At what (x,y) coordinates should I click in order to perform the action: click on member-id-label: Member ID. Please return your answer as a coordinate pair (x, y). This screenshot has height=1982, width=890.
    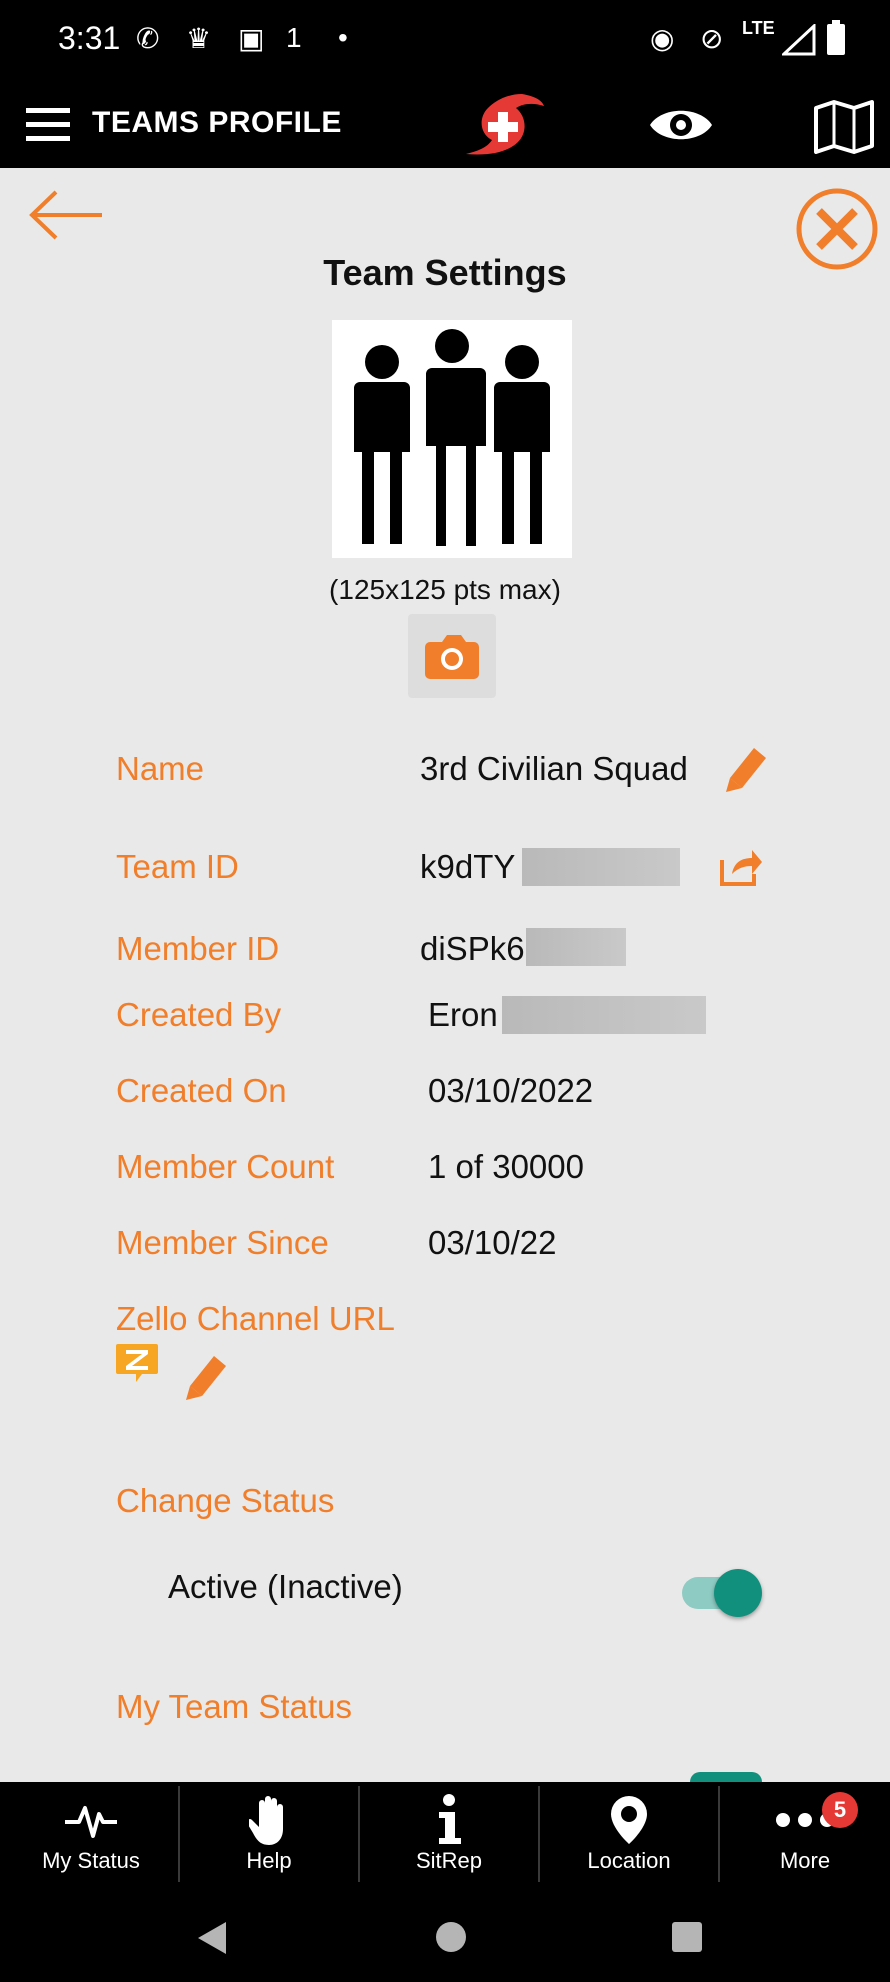
    Looking at the image, I should click on (198, 948).